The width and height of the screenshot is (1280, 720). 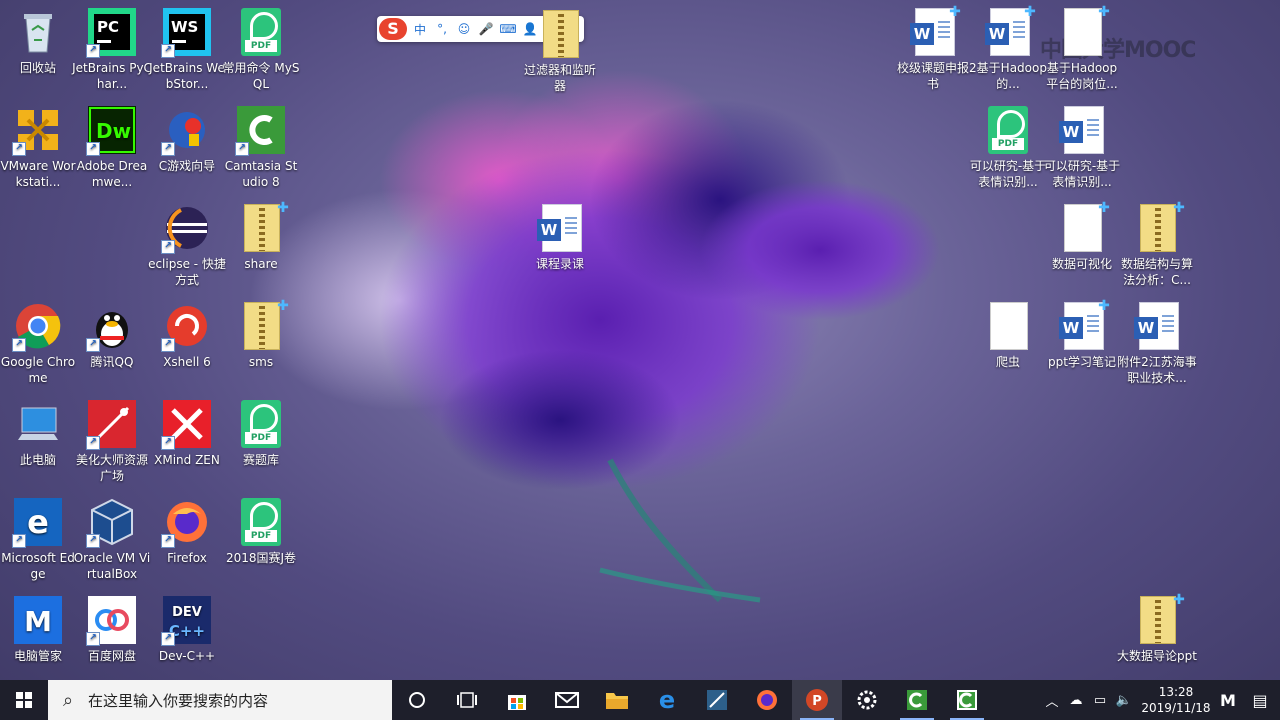 What do you see at coordinates (667, 700) in the screenshot?
I see `taskbar-edge: e` at bounding box center [667, 700].